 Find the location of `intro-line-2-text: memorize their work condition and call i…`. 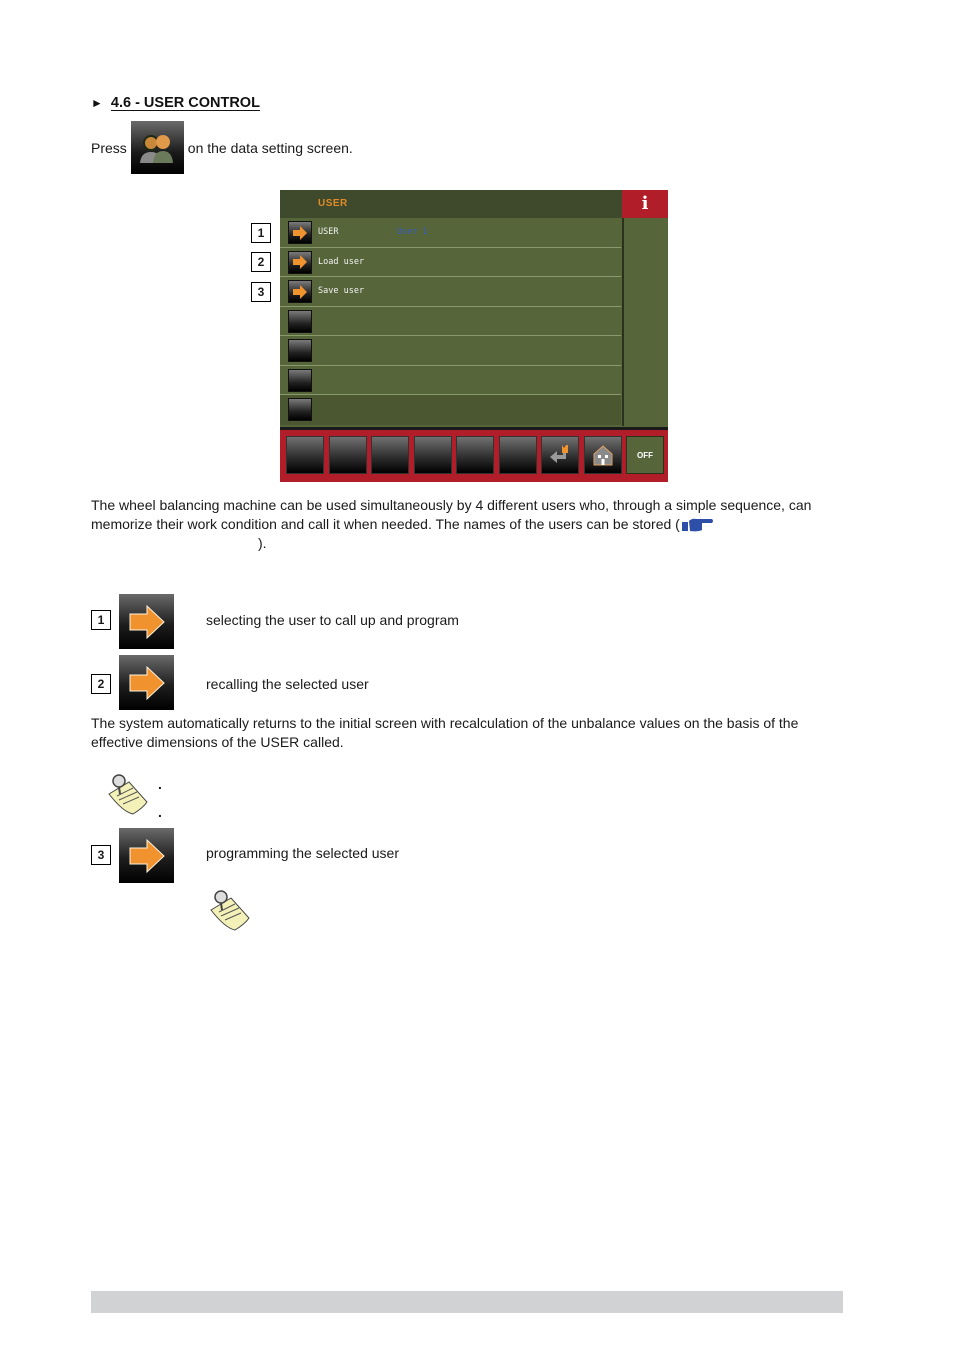

intro-line-2-text: memorize their work condition and call i… is located at coordinates (385, 524).